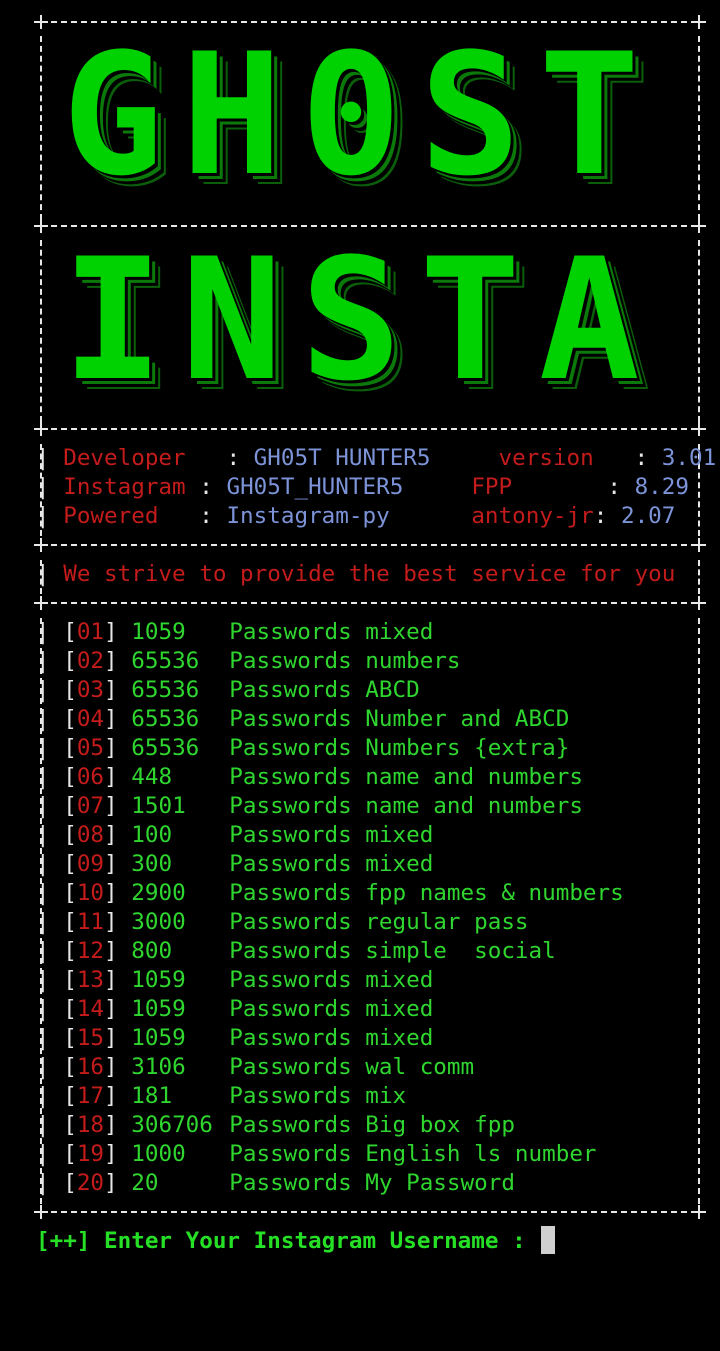 Image resolution: width=720 pixels, height=1351 pixels. I want to click on menu-item: | [19] 1000 Passwords English ls number, so click(316, 1154).